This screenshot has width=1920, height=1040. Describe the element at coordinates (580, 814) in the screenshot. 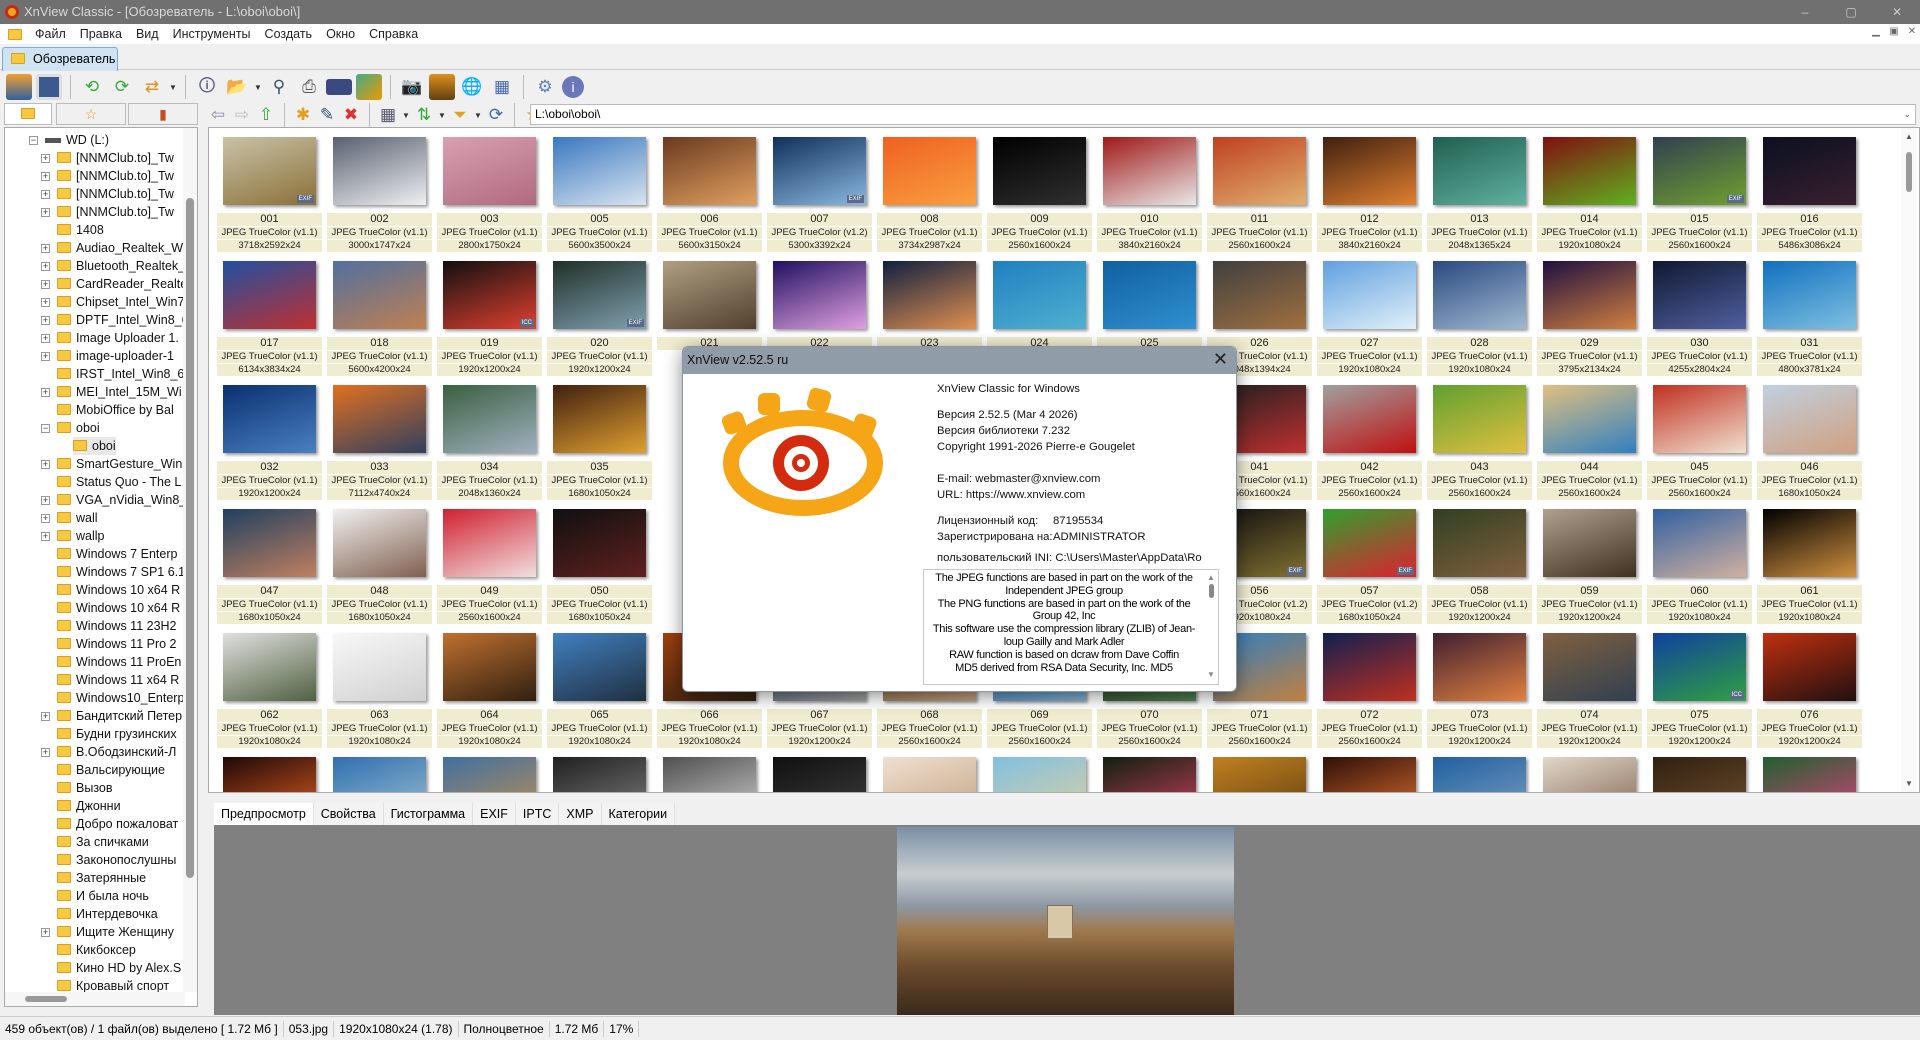

I see `info-tab: XMP` at that location.